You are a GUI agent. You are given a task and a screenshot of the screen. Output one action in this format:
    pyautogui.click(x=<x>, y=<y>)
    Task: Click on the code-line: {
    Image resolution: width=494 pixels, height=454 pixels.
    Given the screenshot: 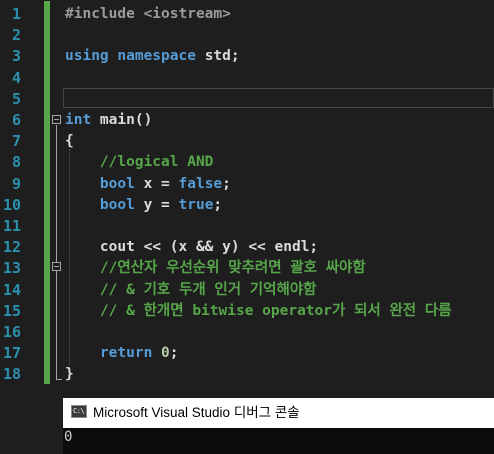 What is the action you would take?
    pyautogui.click(x=69, y=141)
    